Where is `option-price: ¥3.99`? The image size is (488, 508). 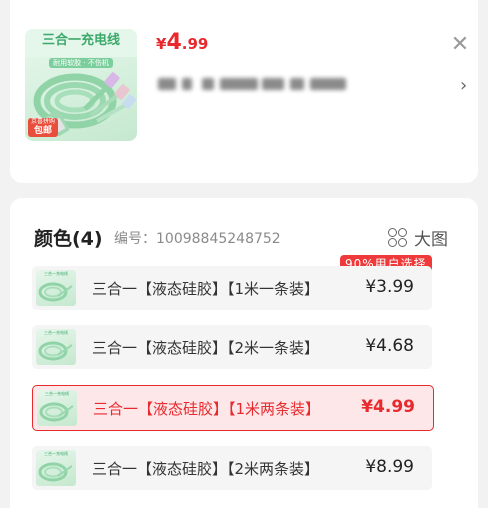 option-price: ¥3.99 is located at coordinates (389, 287).